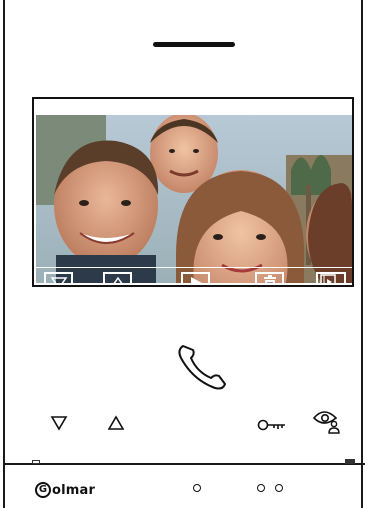  I want to click on front-up-key, so click(116, 423).